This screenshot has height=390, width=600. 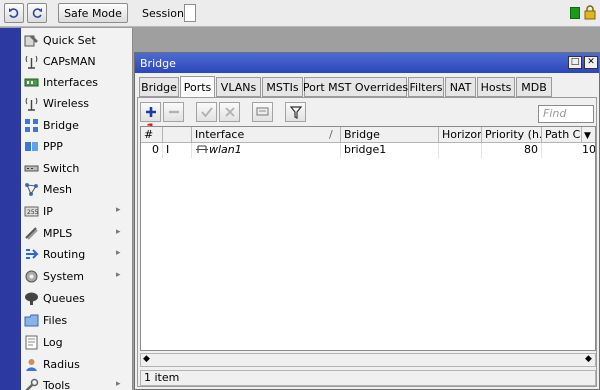 I want to click on sidebar-item-files: Files, so click(x=77, y=320).